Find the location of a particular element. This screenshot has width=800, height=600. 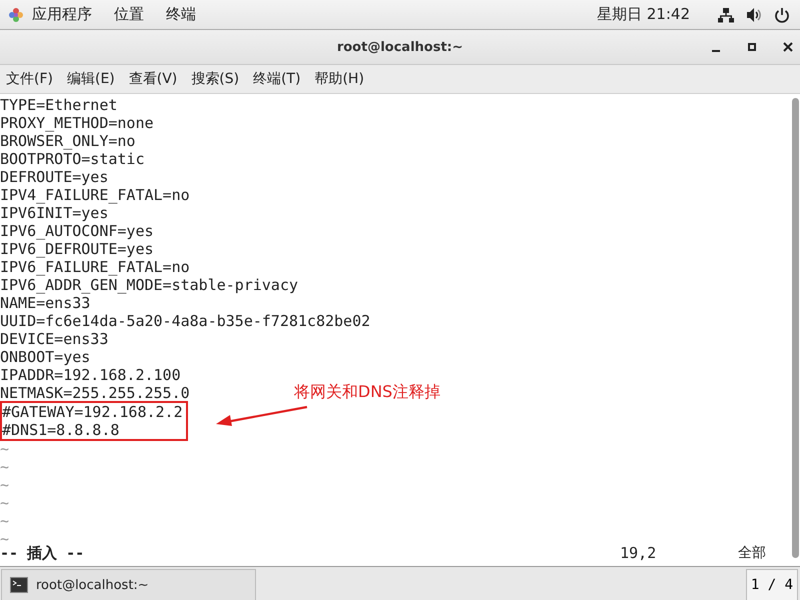

menu-item: 帮助(H) is located at coordinates (339, 79).